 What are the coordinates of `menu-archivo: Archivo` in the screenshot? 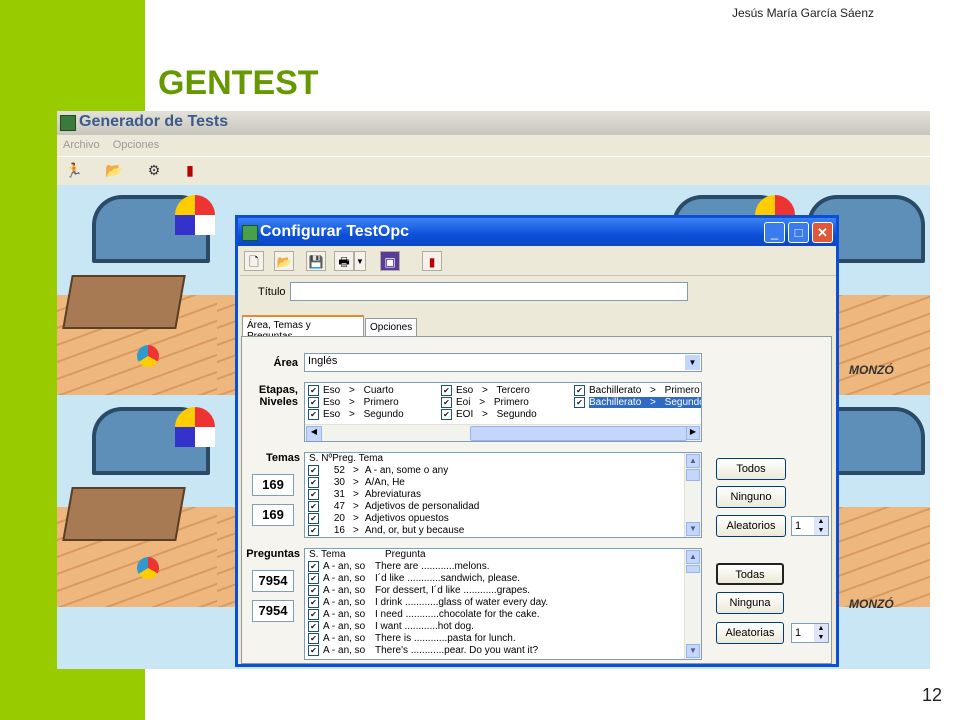 It's located at (80, 143).